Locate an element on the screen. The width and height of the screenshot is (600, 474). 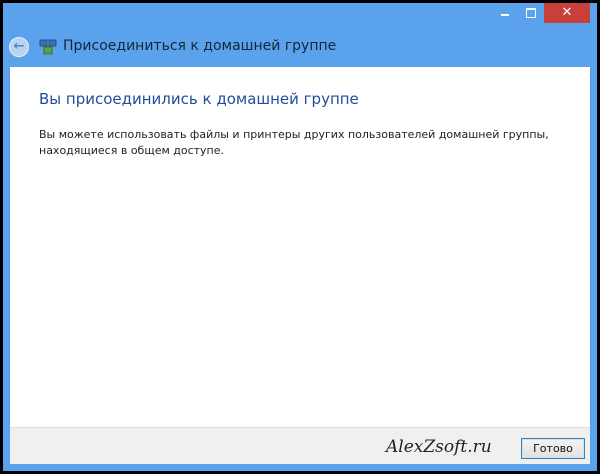
back-arrow-icon: ← is located at coordinates (19, 46).